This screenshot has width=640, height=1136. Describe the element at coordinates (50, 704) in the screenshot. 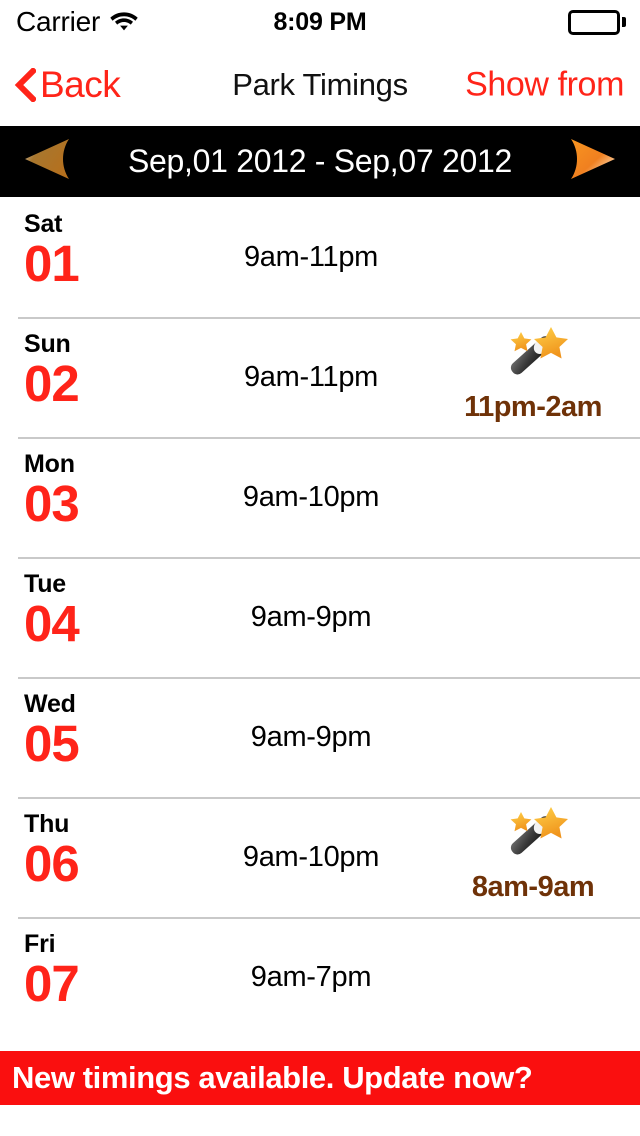

I see `row-weekday: Wed` at that location.